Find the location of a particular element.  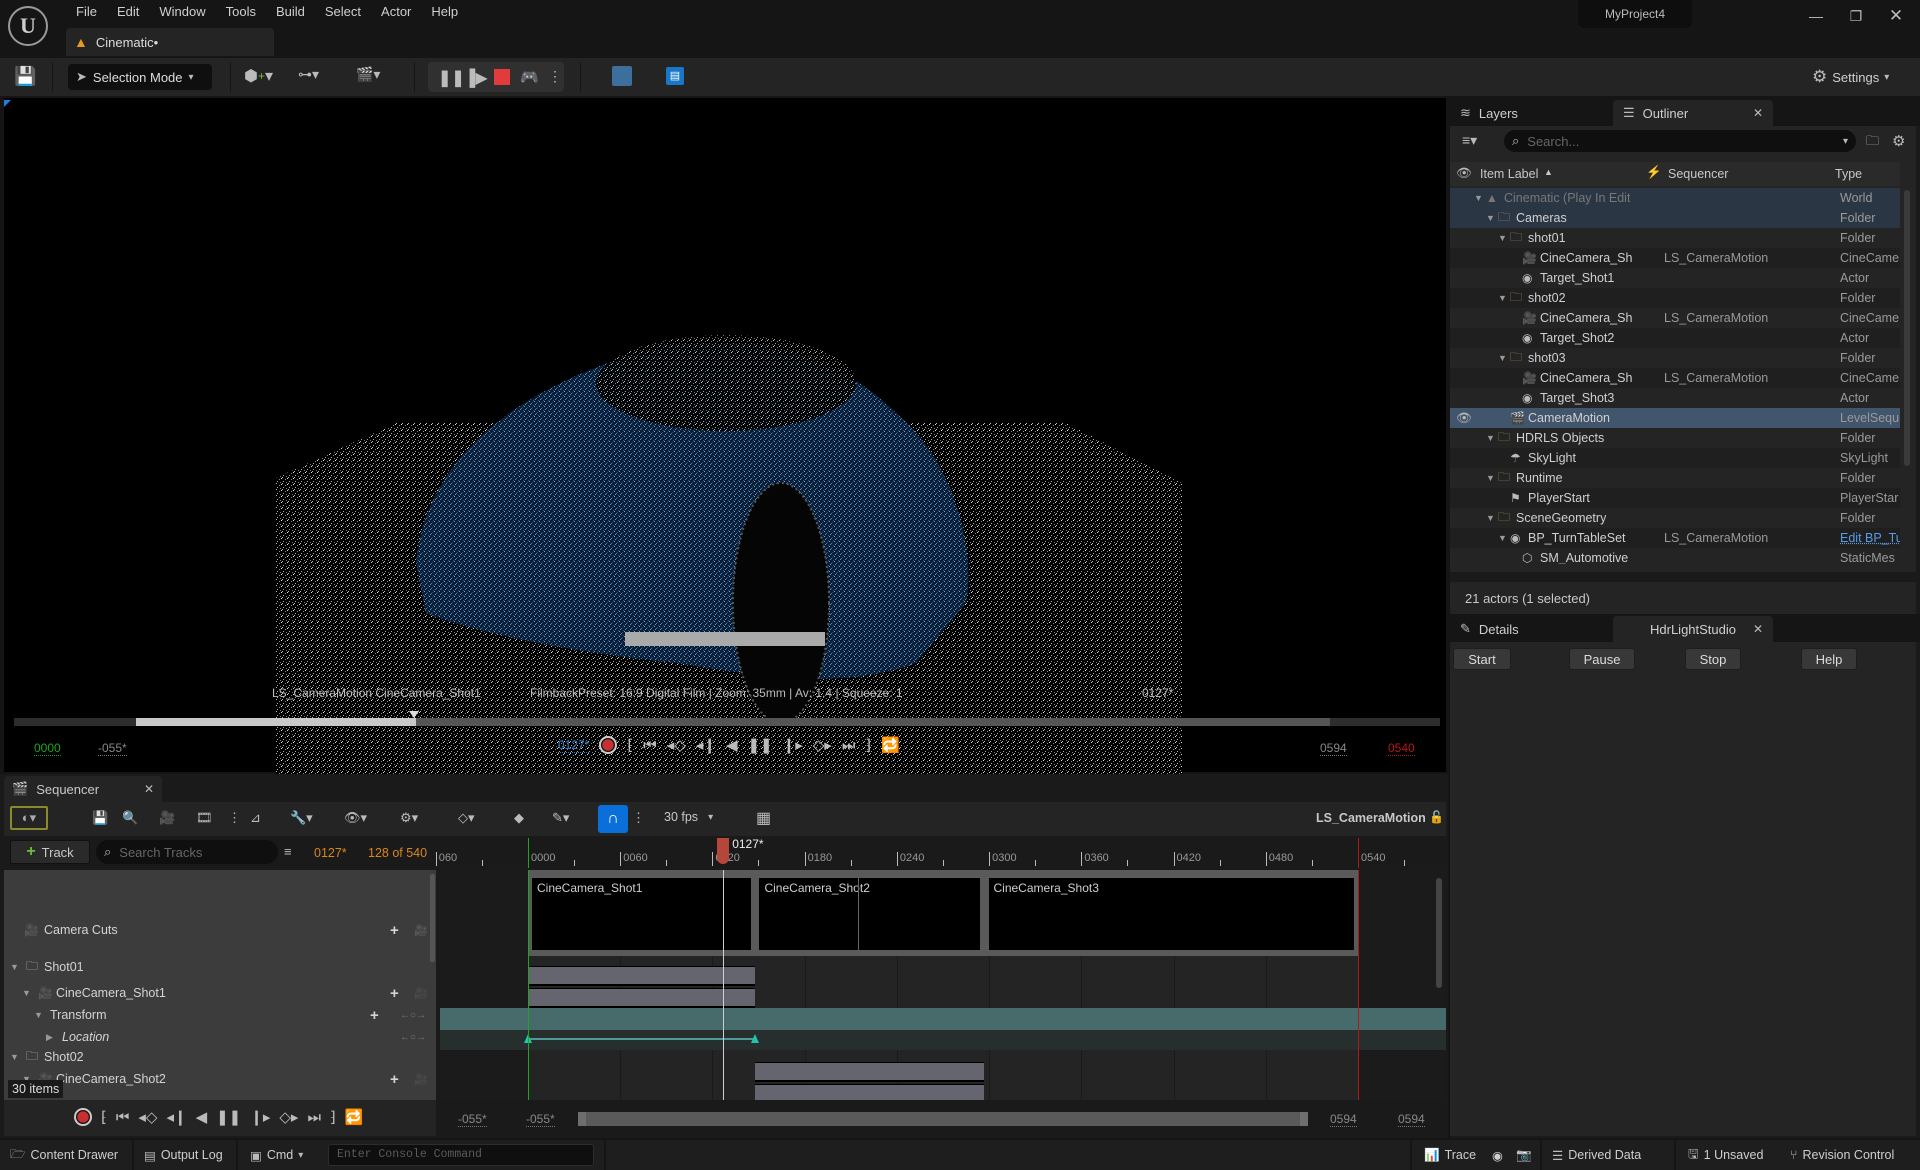

add-subtrack-icon: + is located at coordinates (394, 1079).